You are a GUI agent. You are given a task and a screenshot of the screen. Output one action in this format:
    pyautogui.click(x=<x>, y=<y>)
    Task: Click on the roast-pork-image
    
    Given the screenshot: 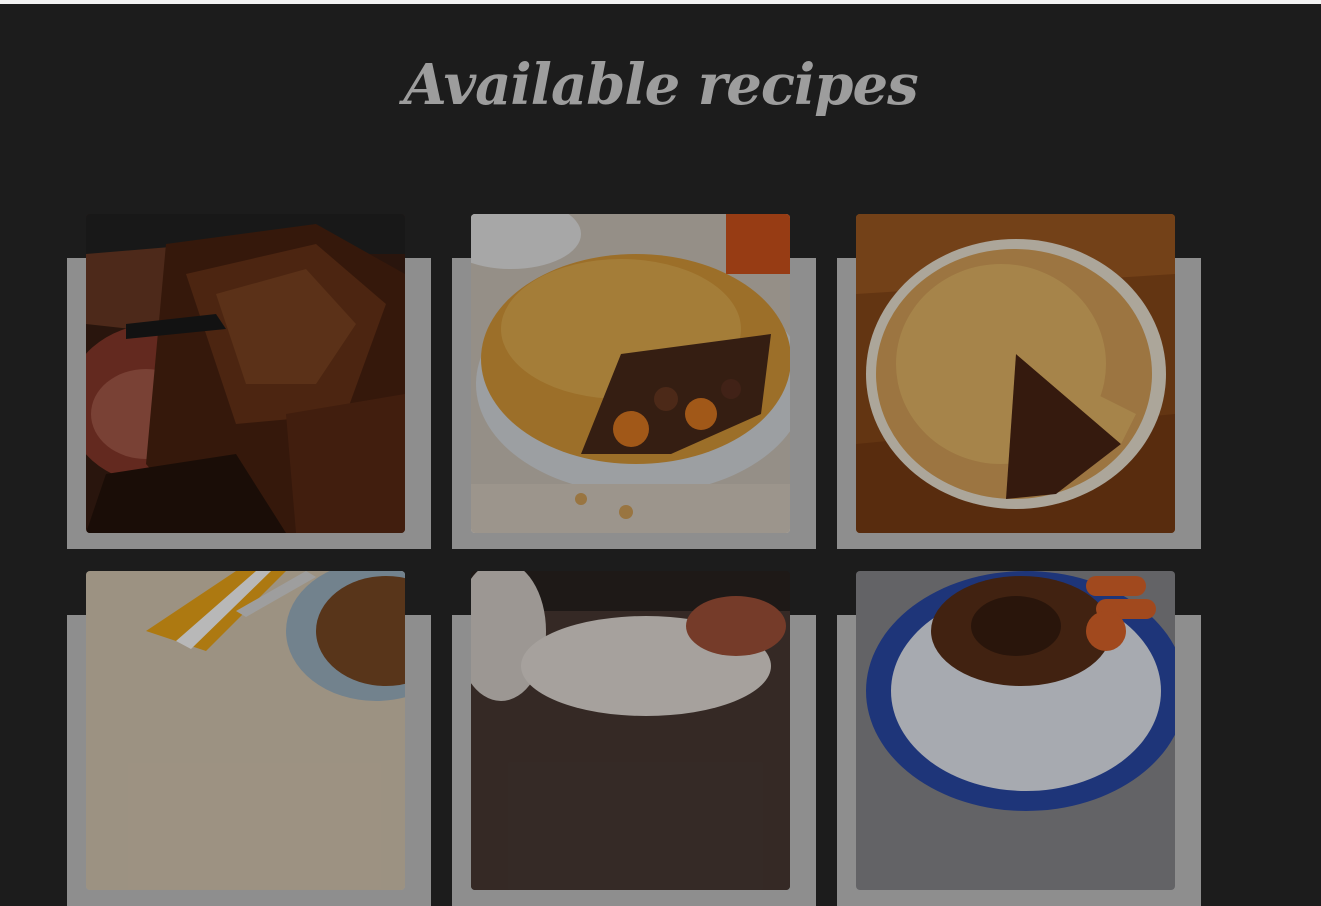 What is the action you would take?
    pyautogui.click(x=245, y=373)
    